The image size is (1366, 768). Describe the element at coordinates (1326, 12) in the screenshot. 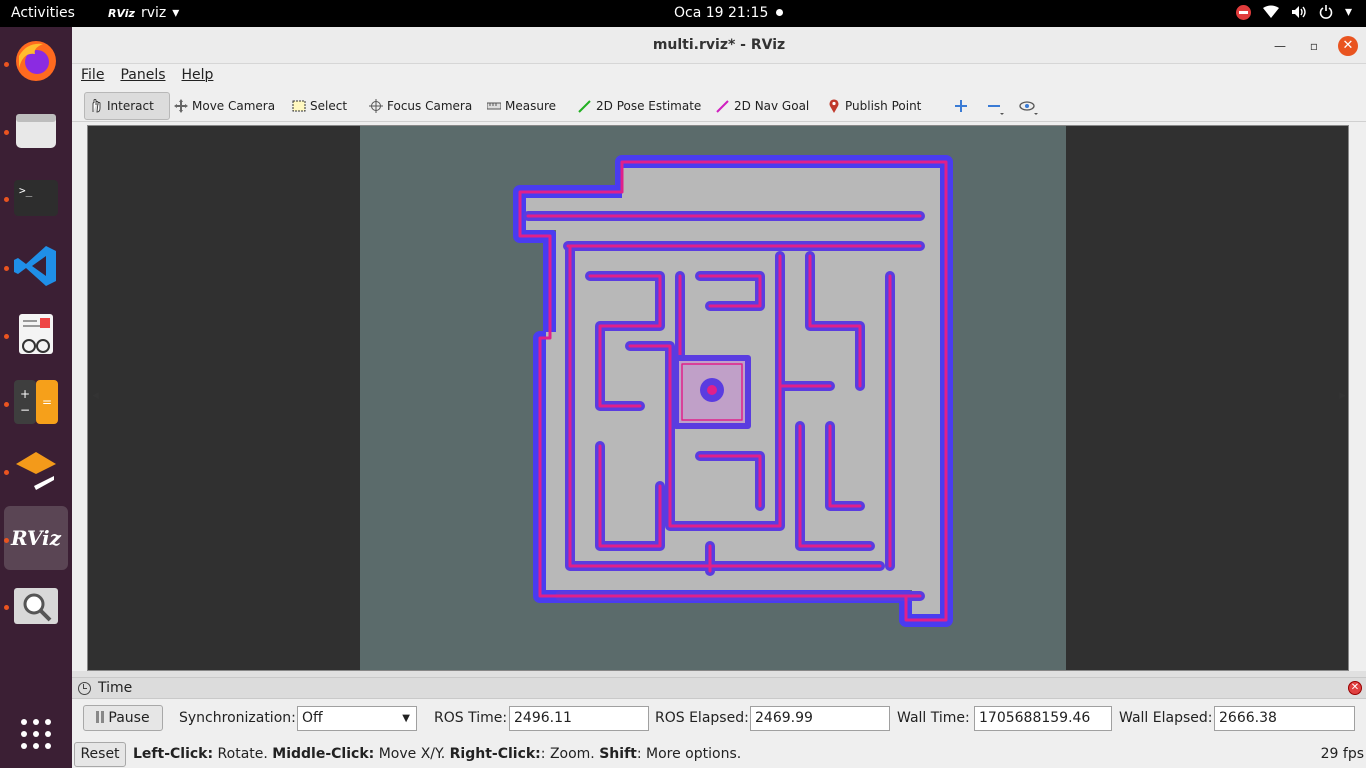

I see `power-icon` at that location.